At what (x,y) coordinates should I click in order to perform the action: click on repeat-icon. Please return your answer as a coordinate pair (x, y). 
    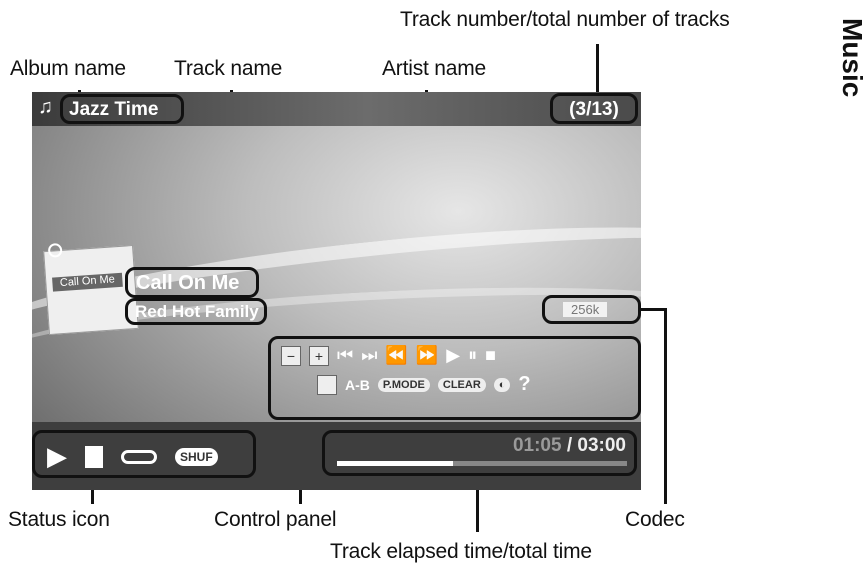
    Looking at the image, I should click on (139, 456).